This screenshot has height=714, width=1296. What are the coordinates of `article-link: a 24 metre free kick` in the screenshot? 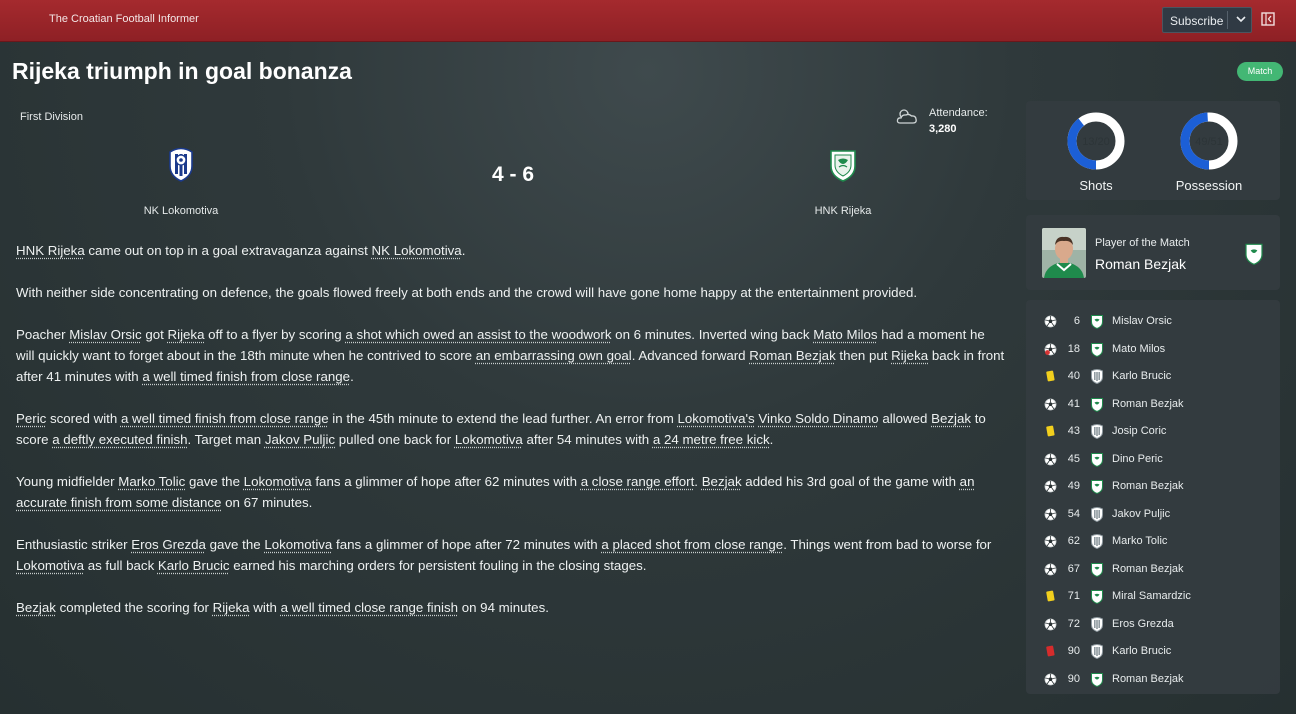 It's located at (711, 439).